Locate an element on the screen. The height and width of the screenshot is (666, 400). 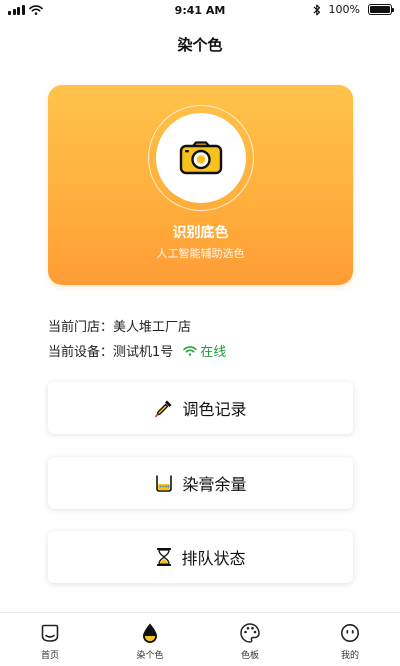
queue-status-label: 排队状态 is located at coordinates (213, 558).